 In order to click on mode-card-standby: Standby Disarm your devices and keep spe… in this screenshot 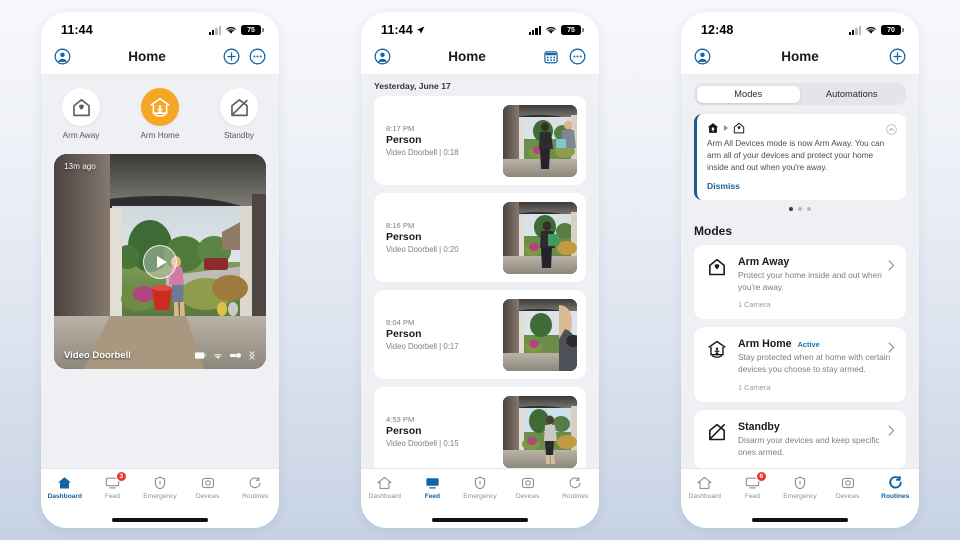, I will do `click(800, 438)`.